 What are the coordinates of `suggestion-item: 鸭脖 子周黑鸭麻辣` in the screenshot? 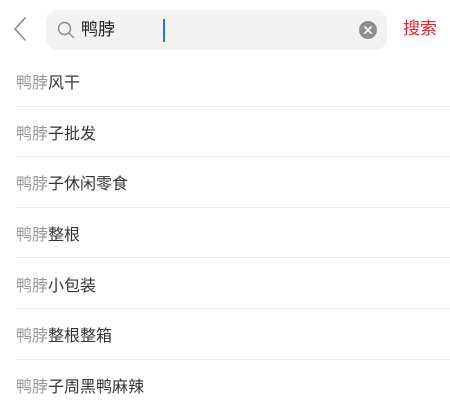 It's located at (225, 384).